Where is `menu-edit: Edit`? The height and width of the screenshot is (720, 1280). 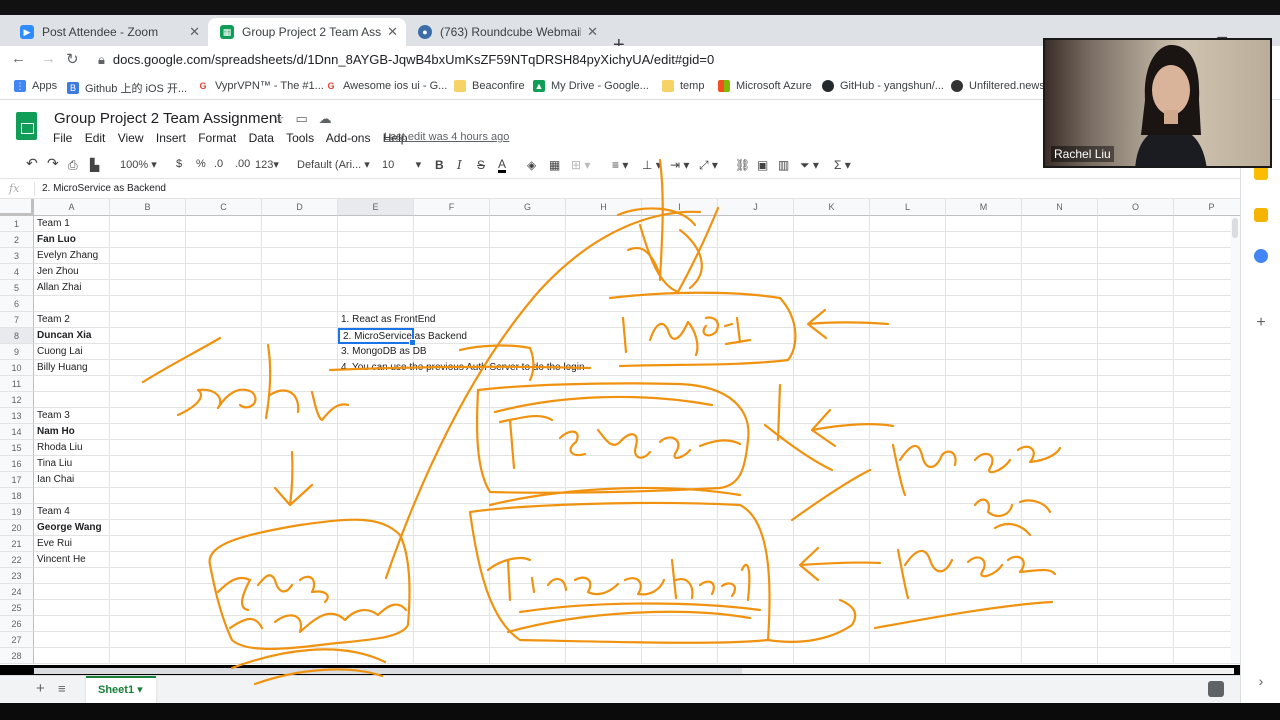
menu-edit: Edit is located at coordinates (95, 138).